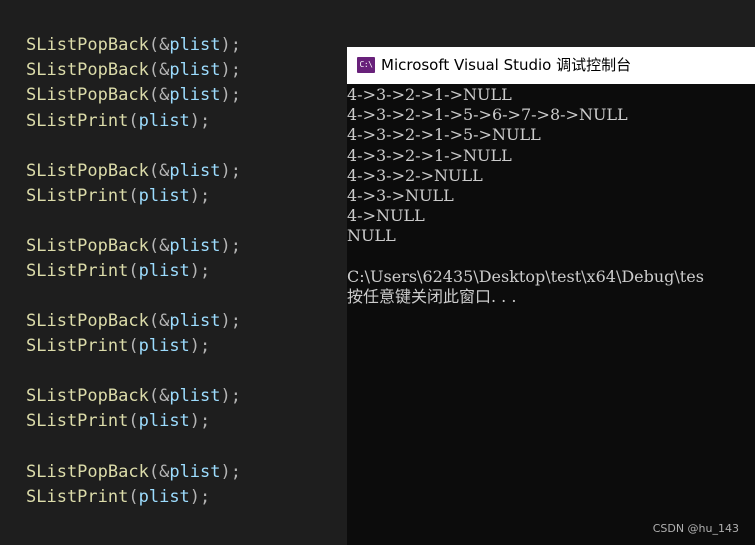 The image size is (755, 545). I want to click on console-output-line: 4->3->2->1->5->6->7->8->NULL, so click(487, 114).